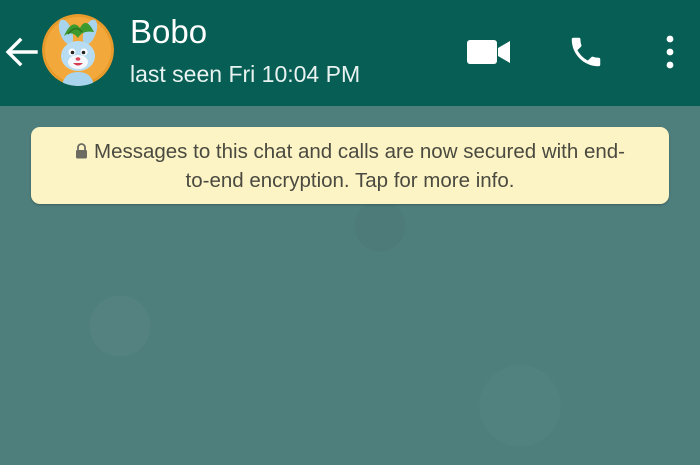 The height and width of the screenshot is (465, 700). I want to click on bunny-avatar-image, so click(78, 50).